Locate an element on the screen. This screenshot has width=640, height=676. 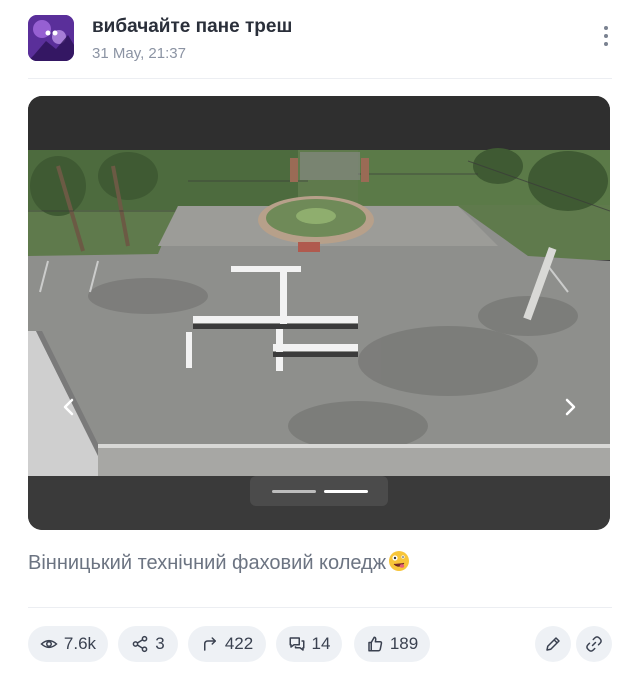
likes-counter: 189 is located at coordinates (392, 644).